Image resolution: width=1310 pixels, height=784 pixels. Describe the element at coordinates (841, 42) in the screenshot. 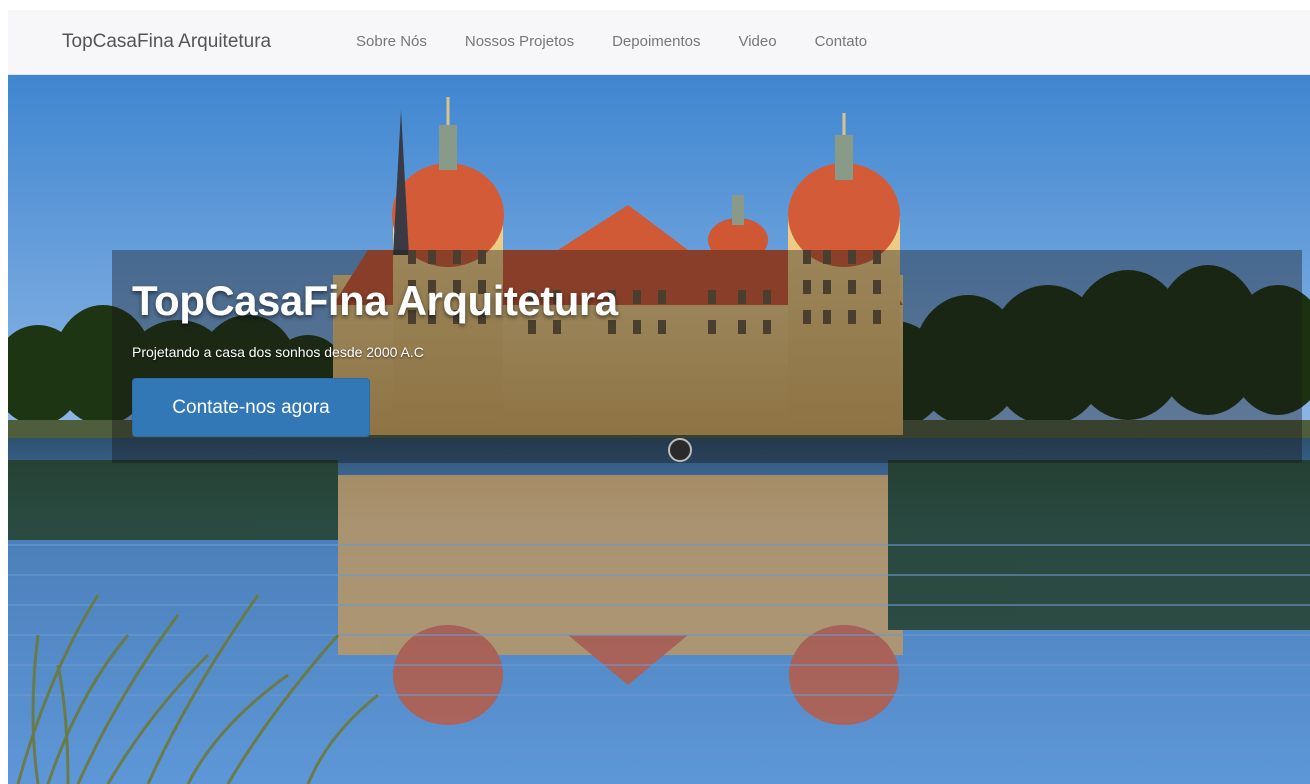

I see `nav-link-contato: Contato` at that location.